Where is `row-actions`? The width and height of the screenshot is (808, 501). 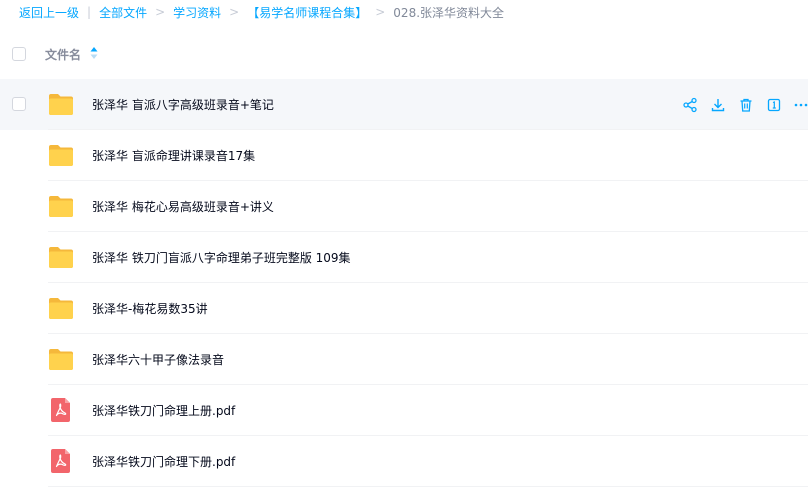
row-actions is located at coordinates (745, 105).